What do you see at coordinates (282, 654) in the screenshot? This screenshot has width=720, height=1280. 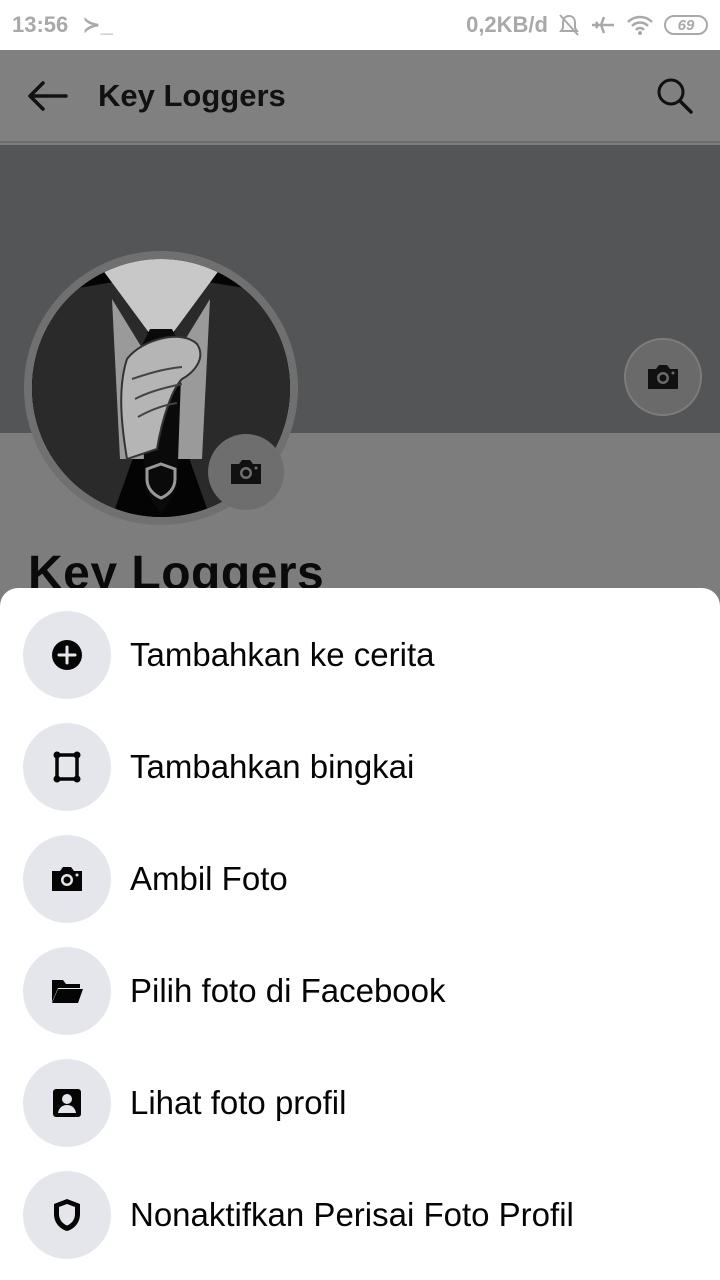 I see `menu-item-label: Tambahkan ke cerita` at bounding box center [282, 654].